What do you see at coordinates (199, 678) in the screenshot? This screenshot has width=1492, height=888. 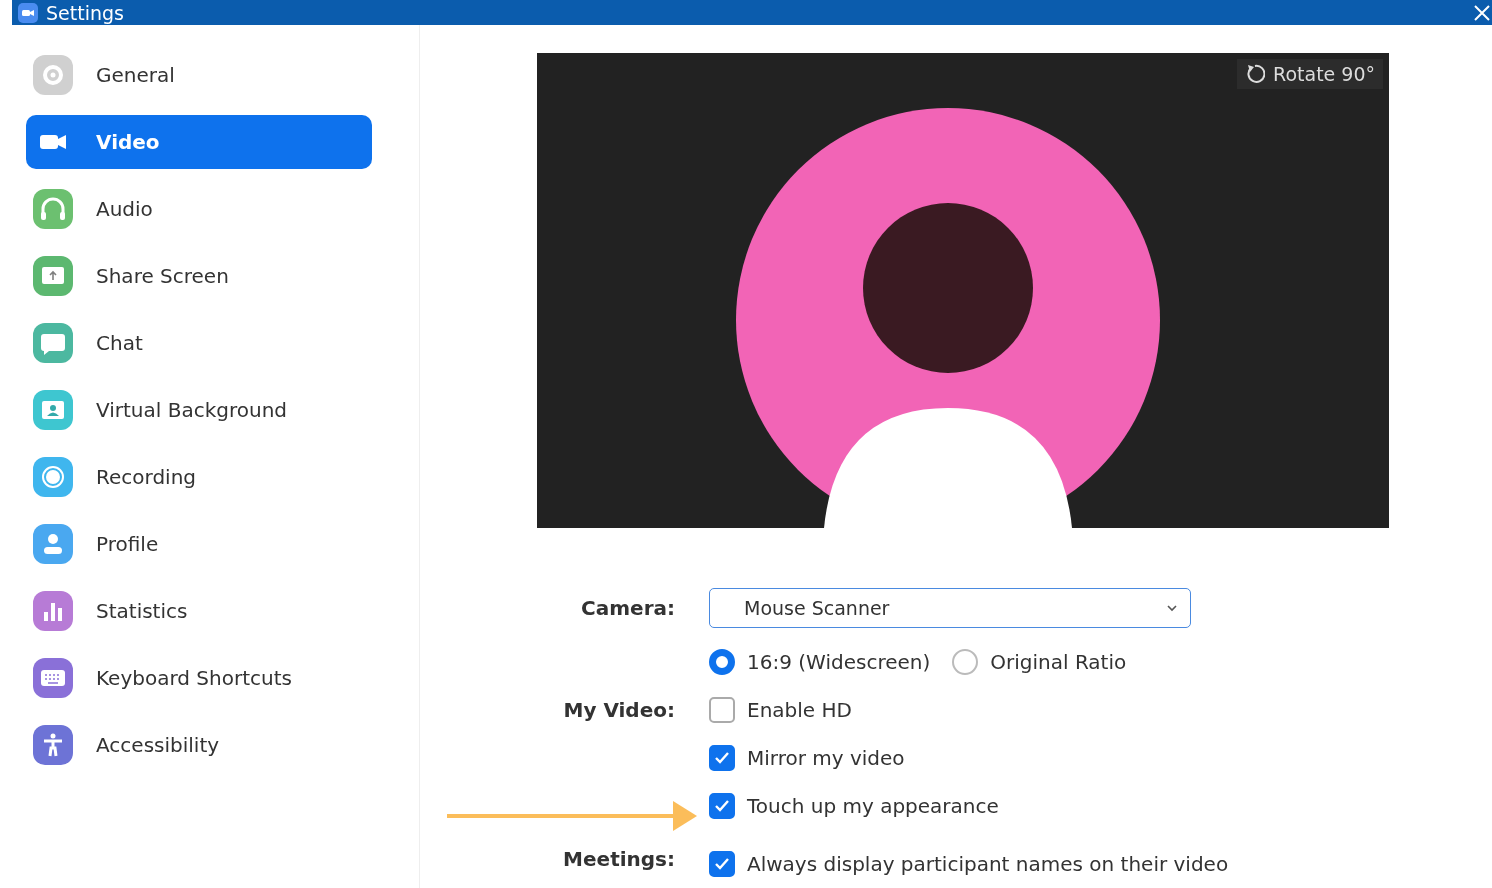 I see `sidebar-item: Keyboard Shortcuts` at bounding box center [199, 678].